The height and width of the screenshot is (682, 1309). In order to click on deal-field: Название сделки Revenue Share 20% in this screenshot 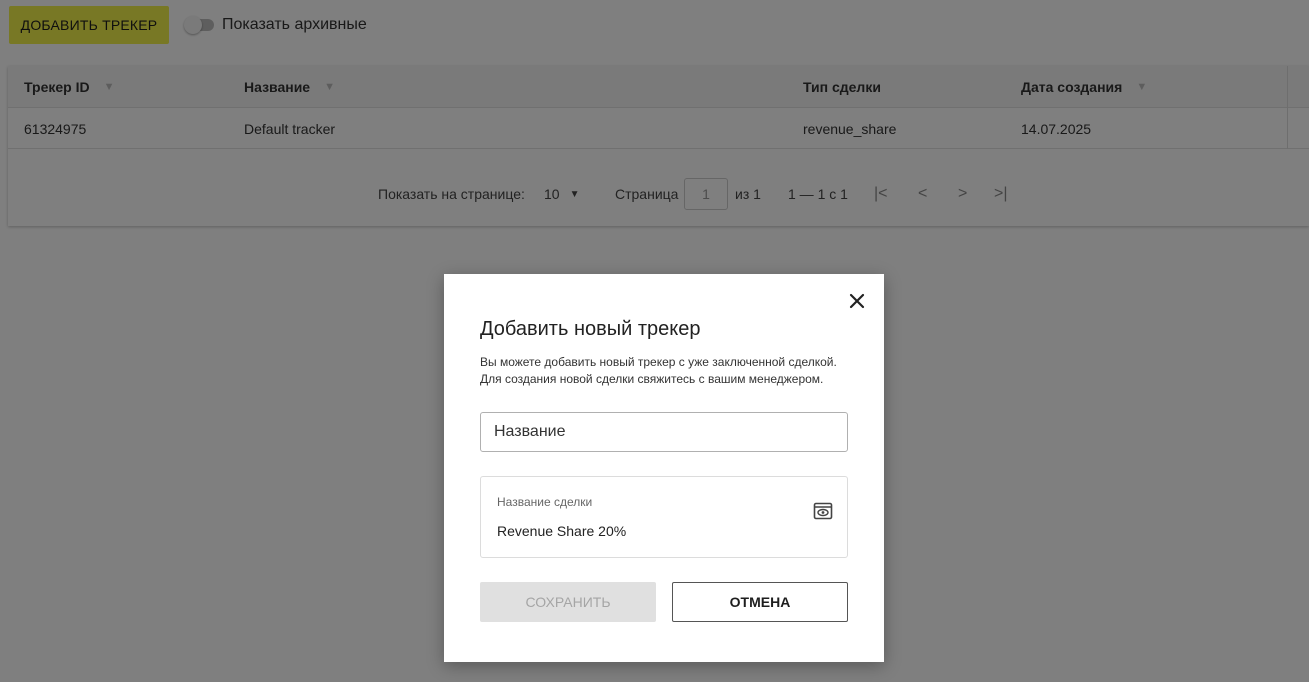, I will do `click(664, 517)`.